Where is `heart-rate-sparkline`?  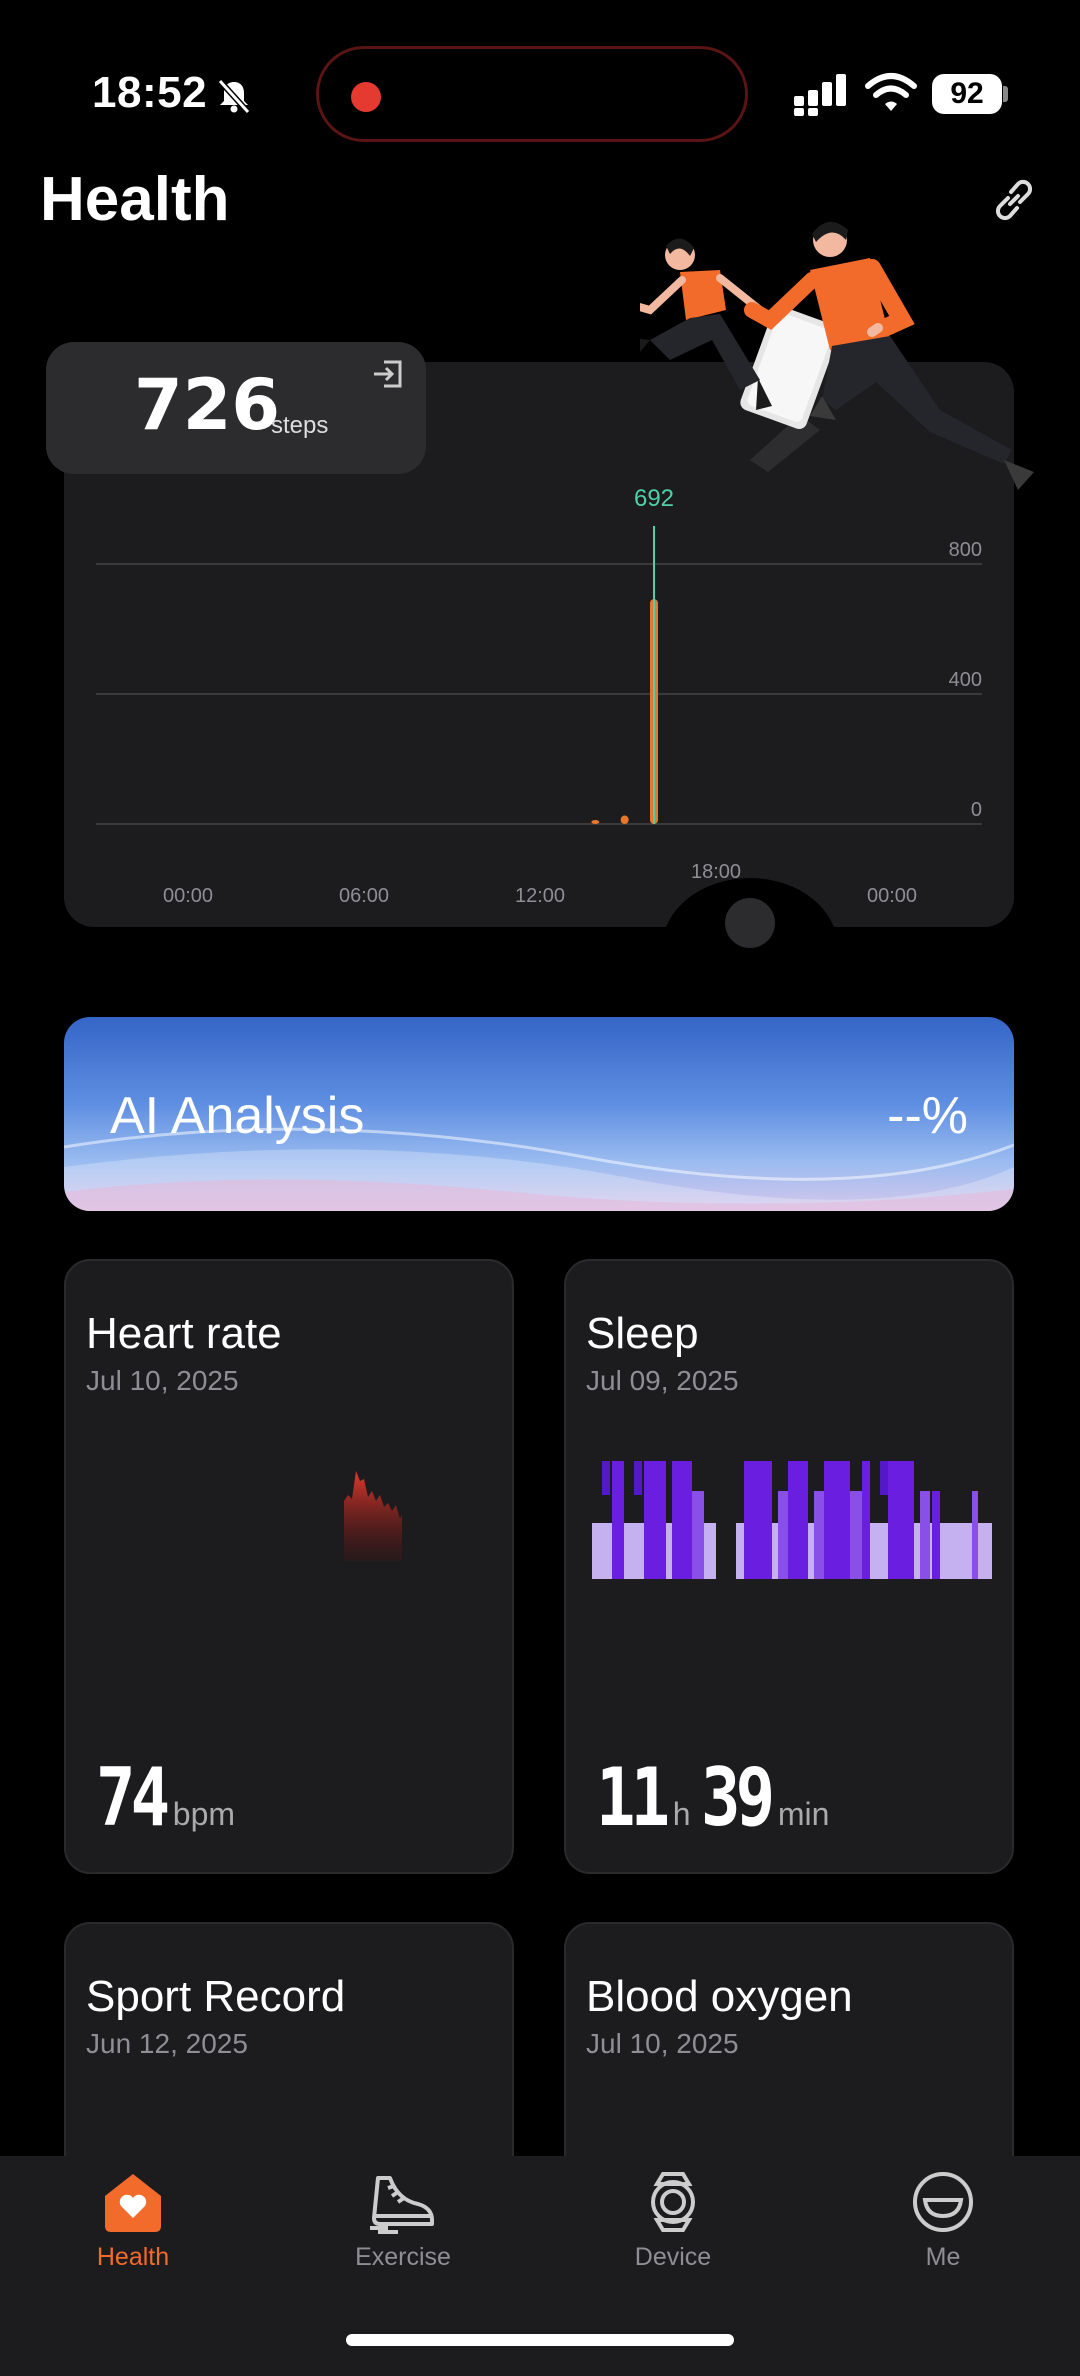
heart-rate-sparkline is located at coordinates (373, 1516).